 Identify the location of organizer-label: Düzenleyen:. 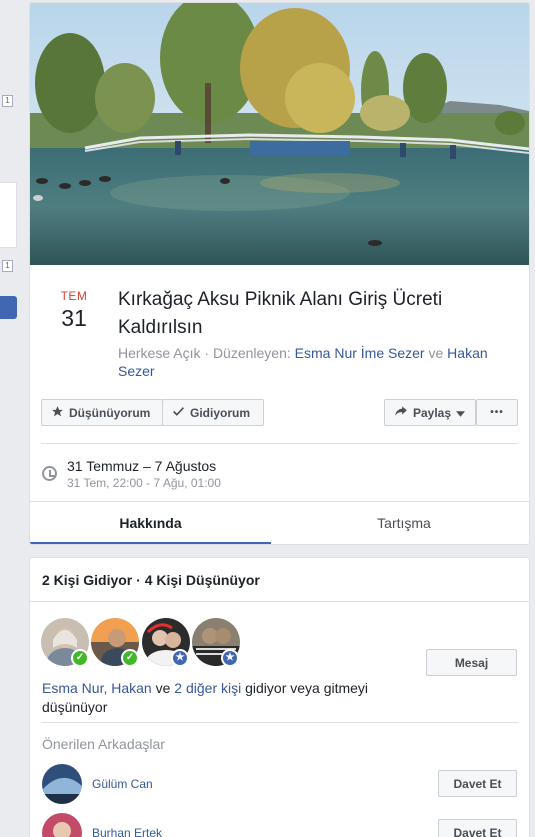
(253, 353).